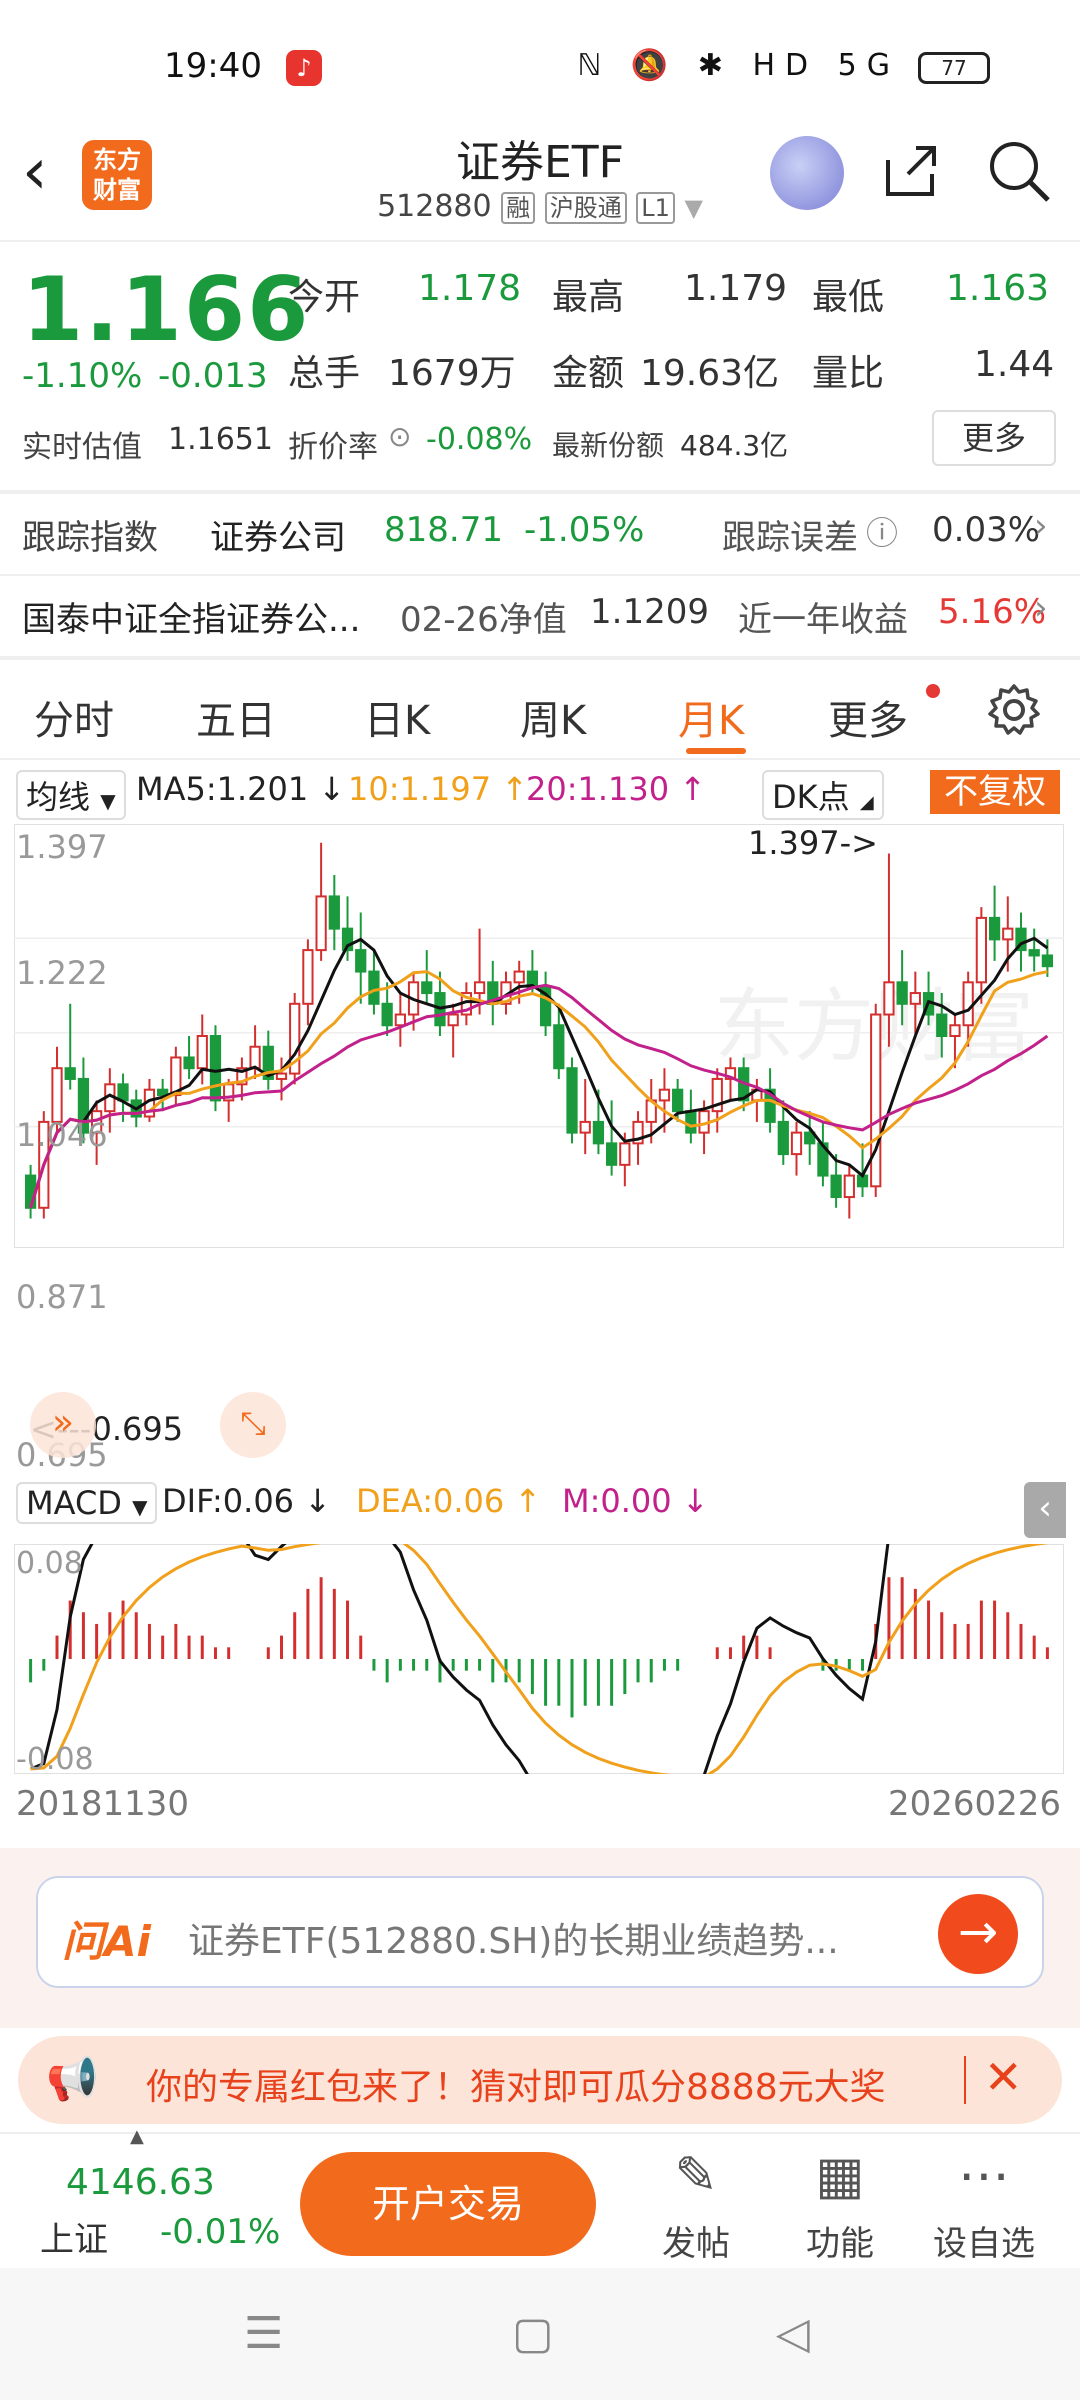 The image size is (1080, 2400). What do you see at coordinates (540, 2080) in the screenshot?
I see `promo-banner: 📢 你的专属红包来了！猜对即可瓜分8888元大奖 ✕` at bounding box center [540, 2080].